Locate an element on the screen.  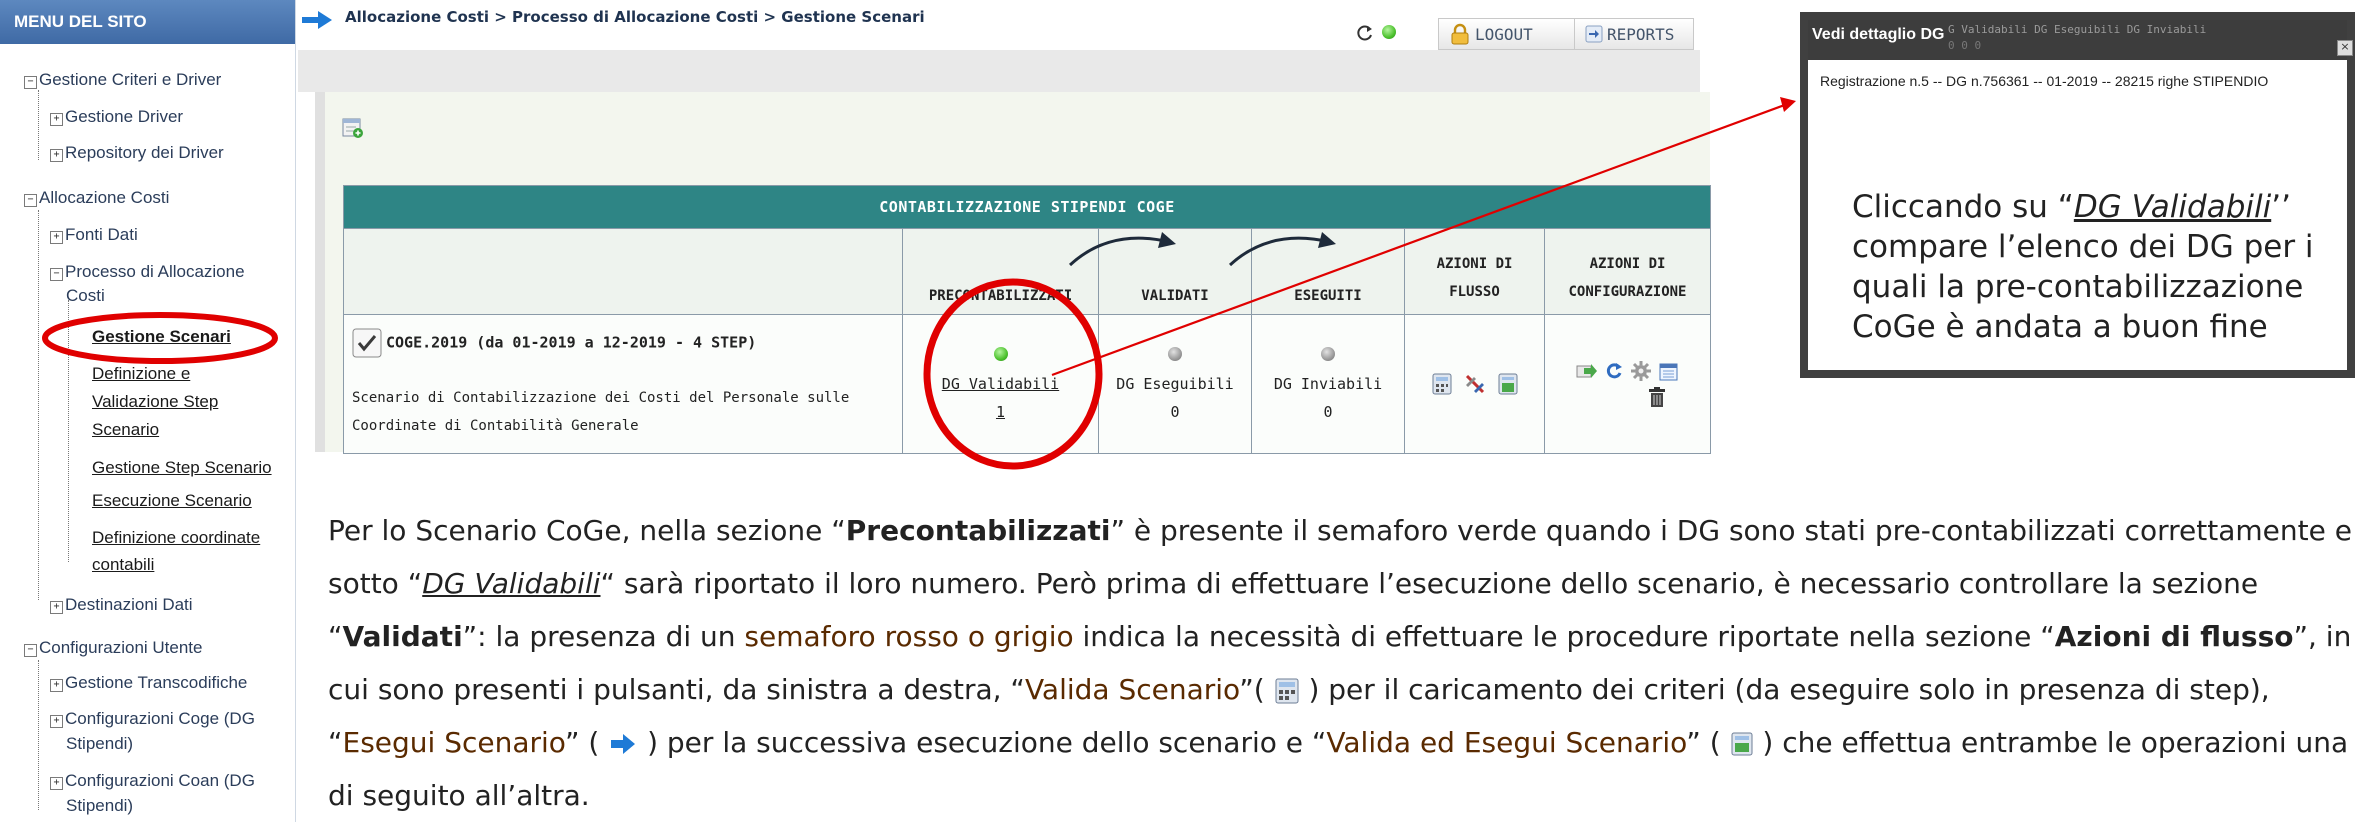
close-icon: × is located at coordinates (2345, 48).